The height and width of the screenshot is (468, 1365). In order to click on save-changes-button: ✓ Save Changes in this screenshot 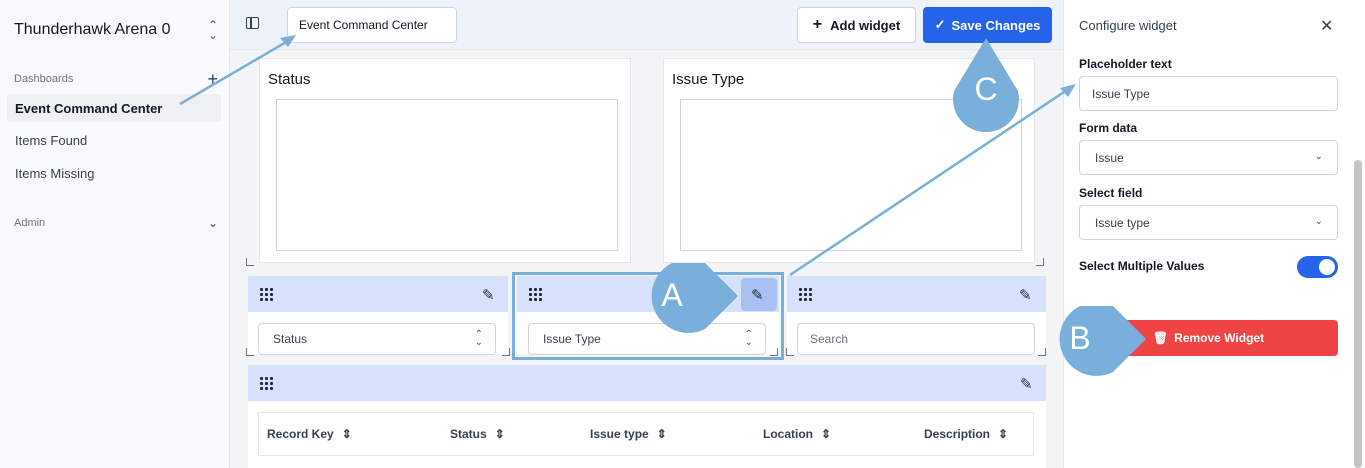, I will do `click(987, 25)`.